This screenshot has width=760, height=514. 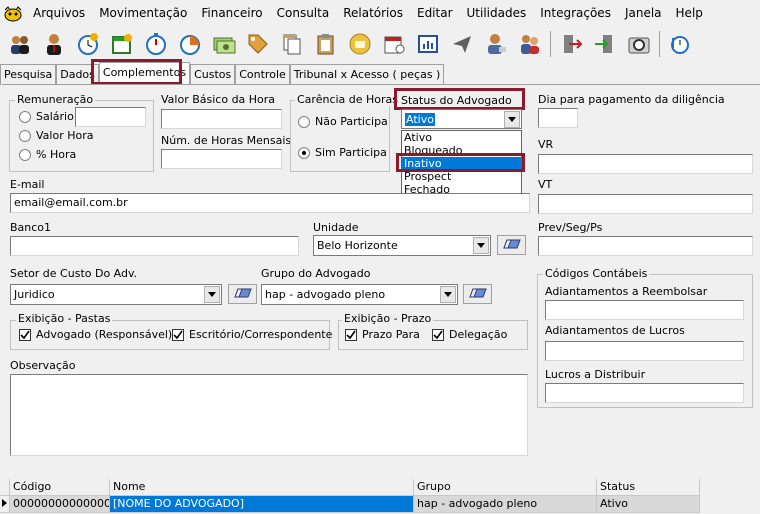 I want to click on grid-header-codigo: Código, so click(x=60, y=487).